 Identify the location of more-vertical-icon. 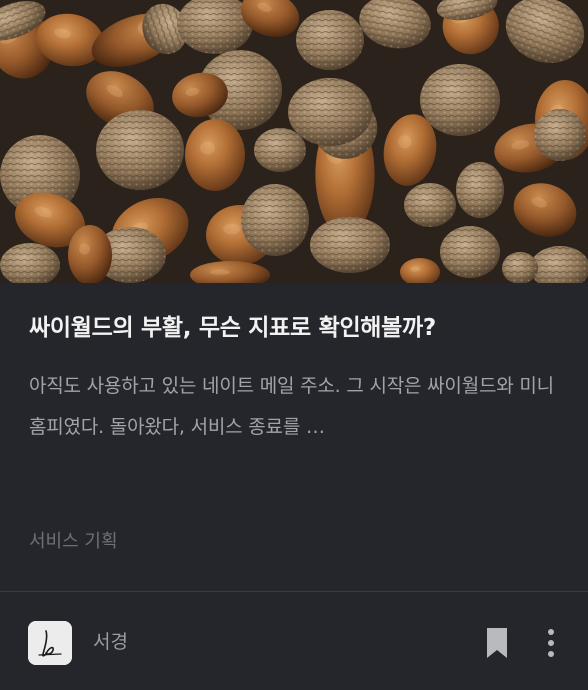
(551, 643).